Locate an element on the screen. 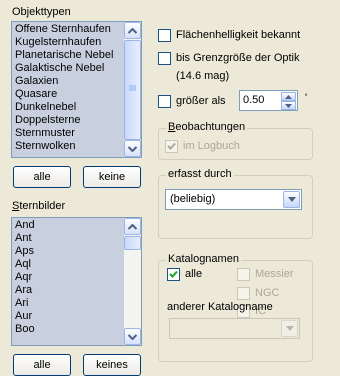 The image size is (340, 376). object-types-none-button: keine is located at coordinates (112, 177).